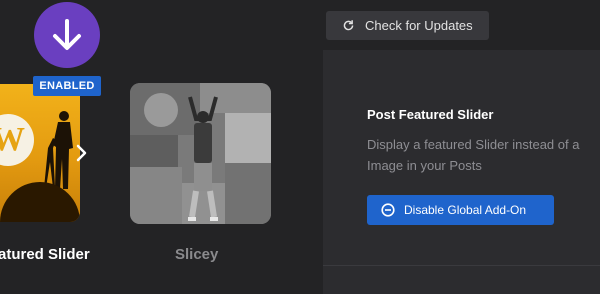 This screenshot has width=600, height=294. What do you see at coordinates (461, 265) in the screenshot?
I see `divider` at bounding box center [461, 265].